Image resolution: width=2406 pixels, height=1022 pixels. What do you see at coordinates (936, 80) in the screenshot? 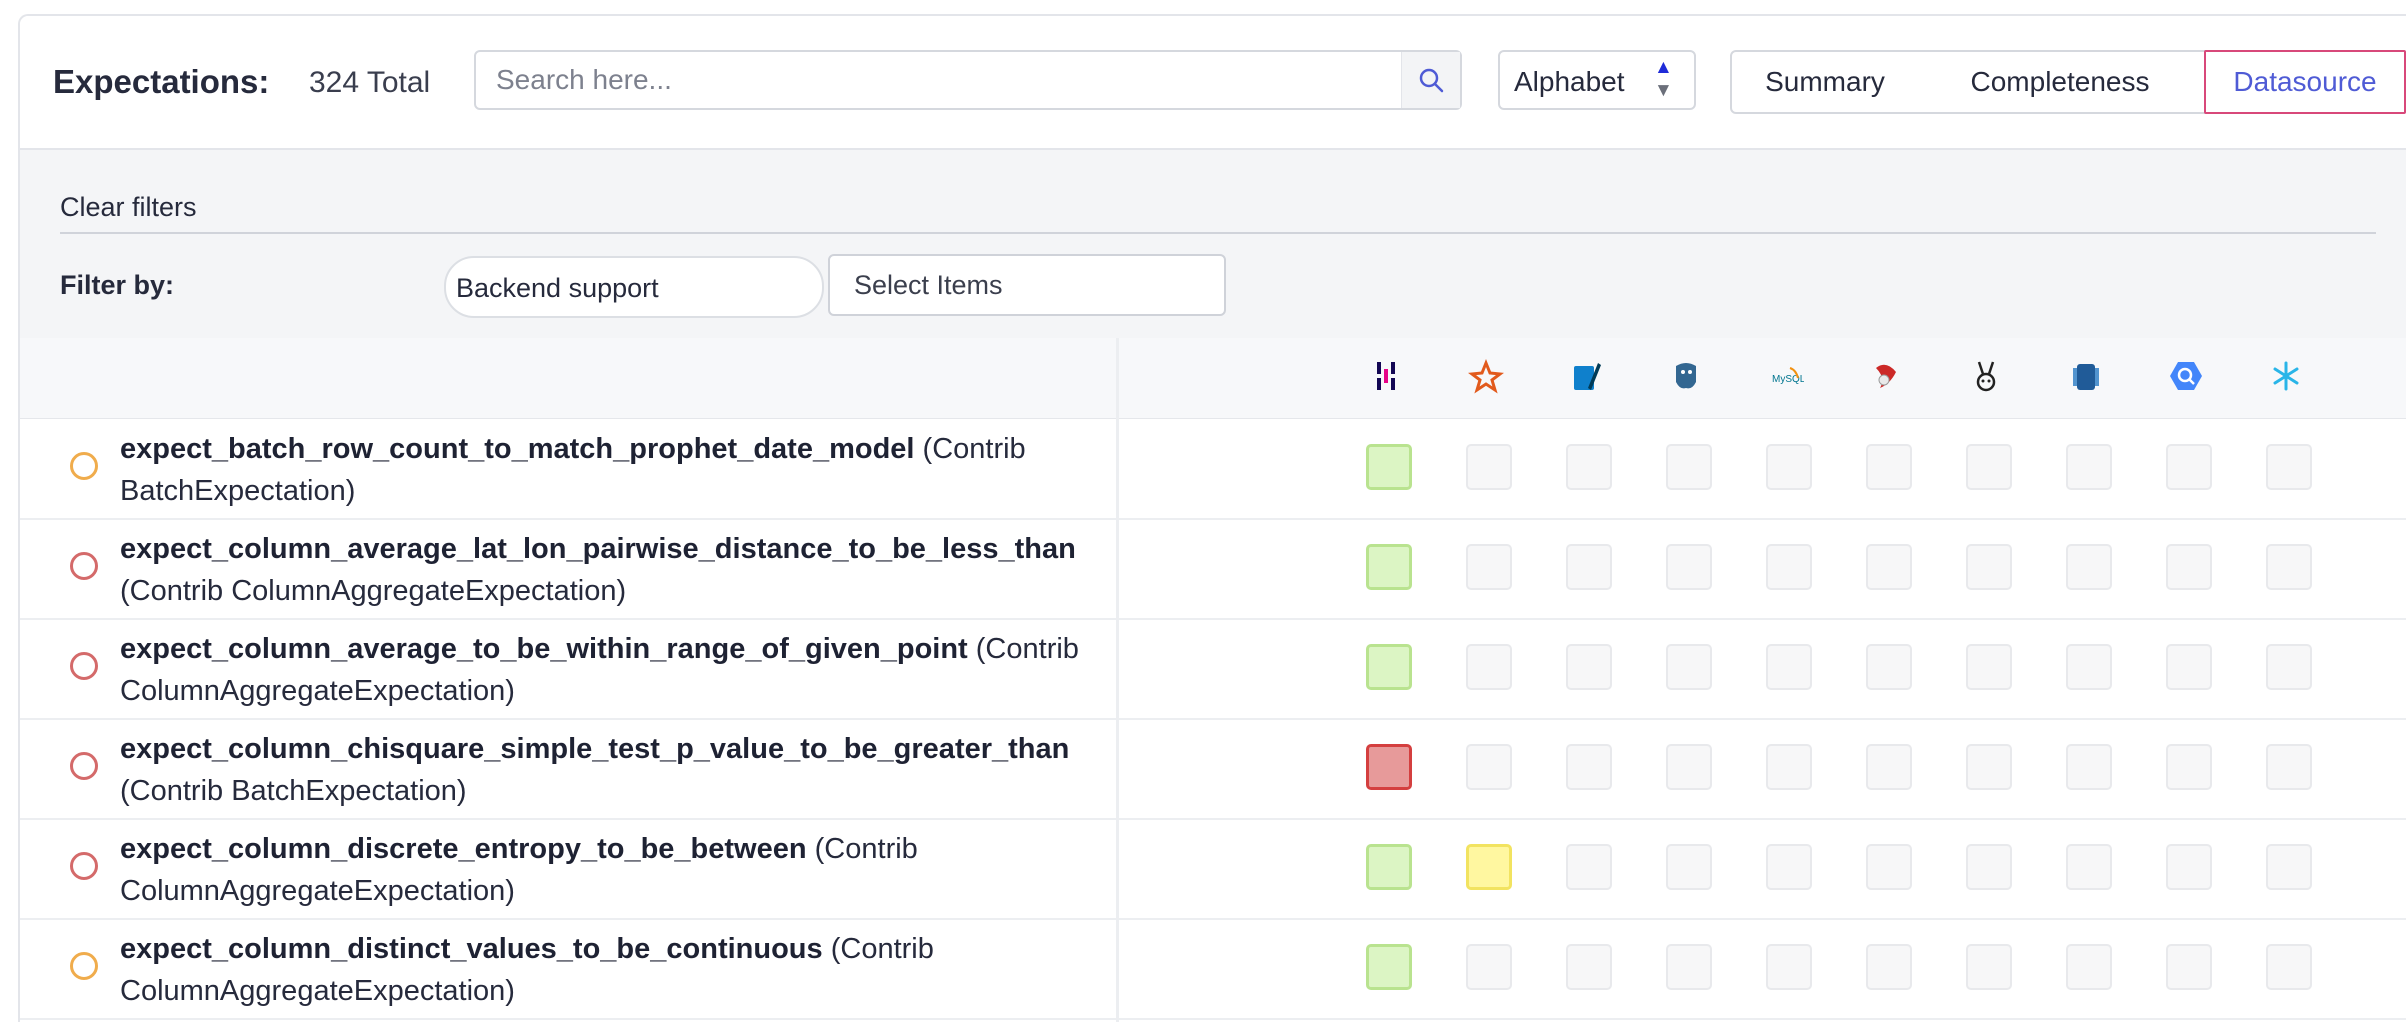
I see `search-input` at bounding box center [936, 80].